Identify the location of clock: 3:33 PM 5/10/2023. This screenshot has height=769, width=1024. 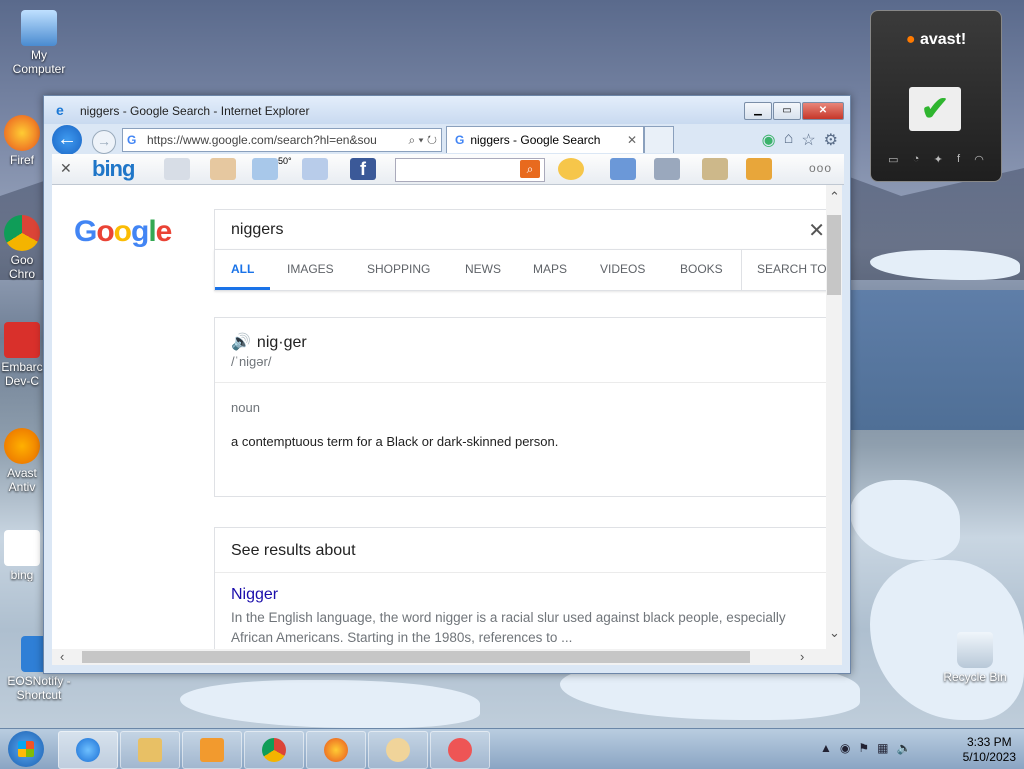
(989, 750).